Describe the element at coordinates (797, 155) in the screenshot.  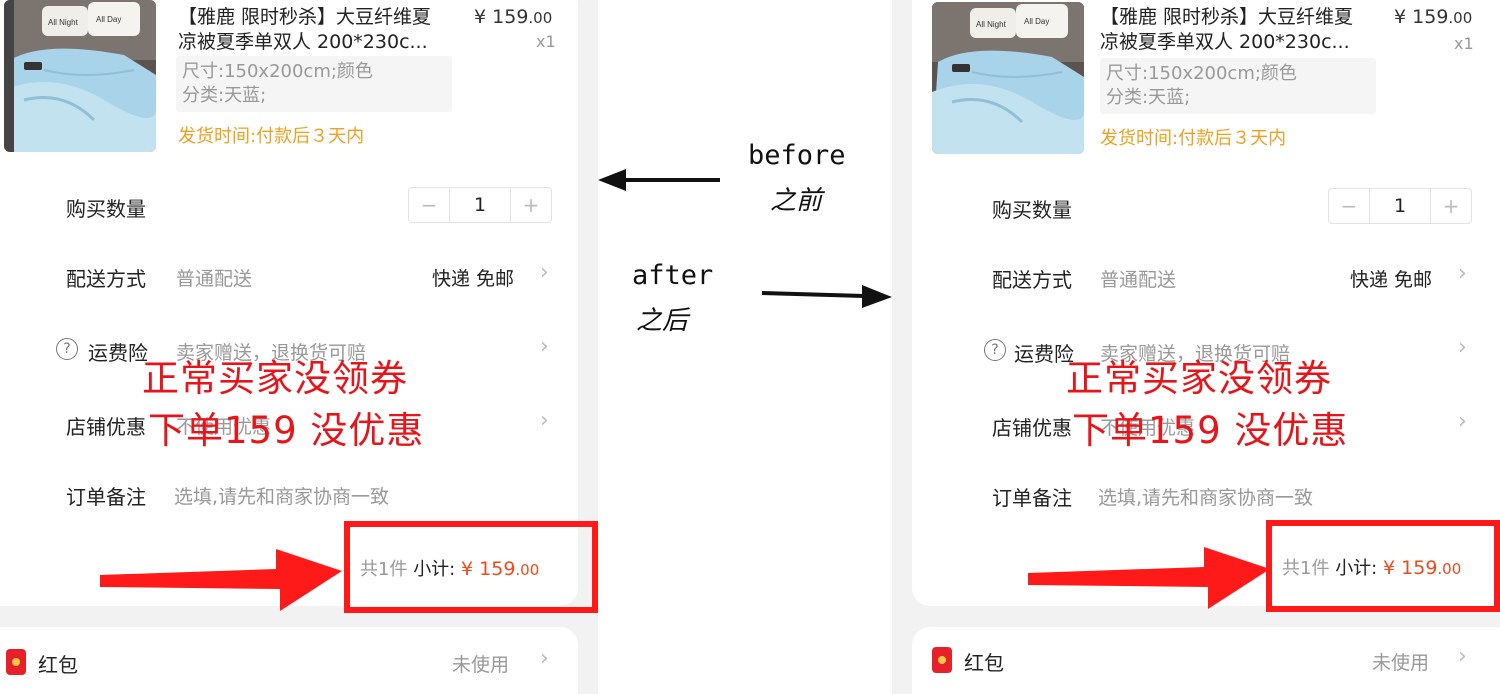
I see `annotation-before: before` at that location.